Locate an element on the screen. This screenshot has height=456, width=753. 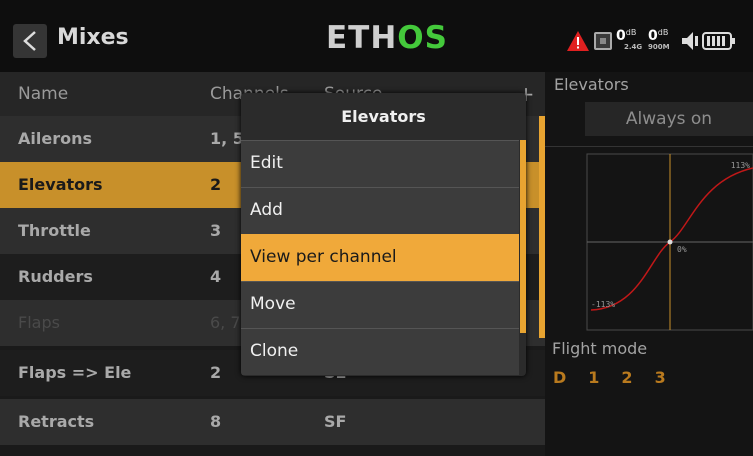
preview-title: Elevators is located at coordinates (591, 84).